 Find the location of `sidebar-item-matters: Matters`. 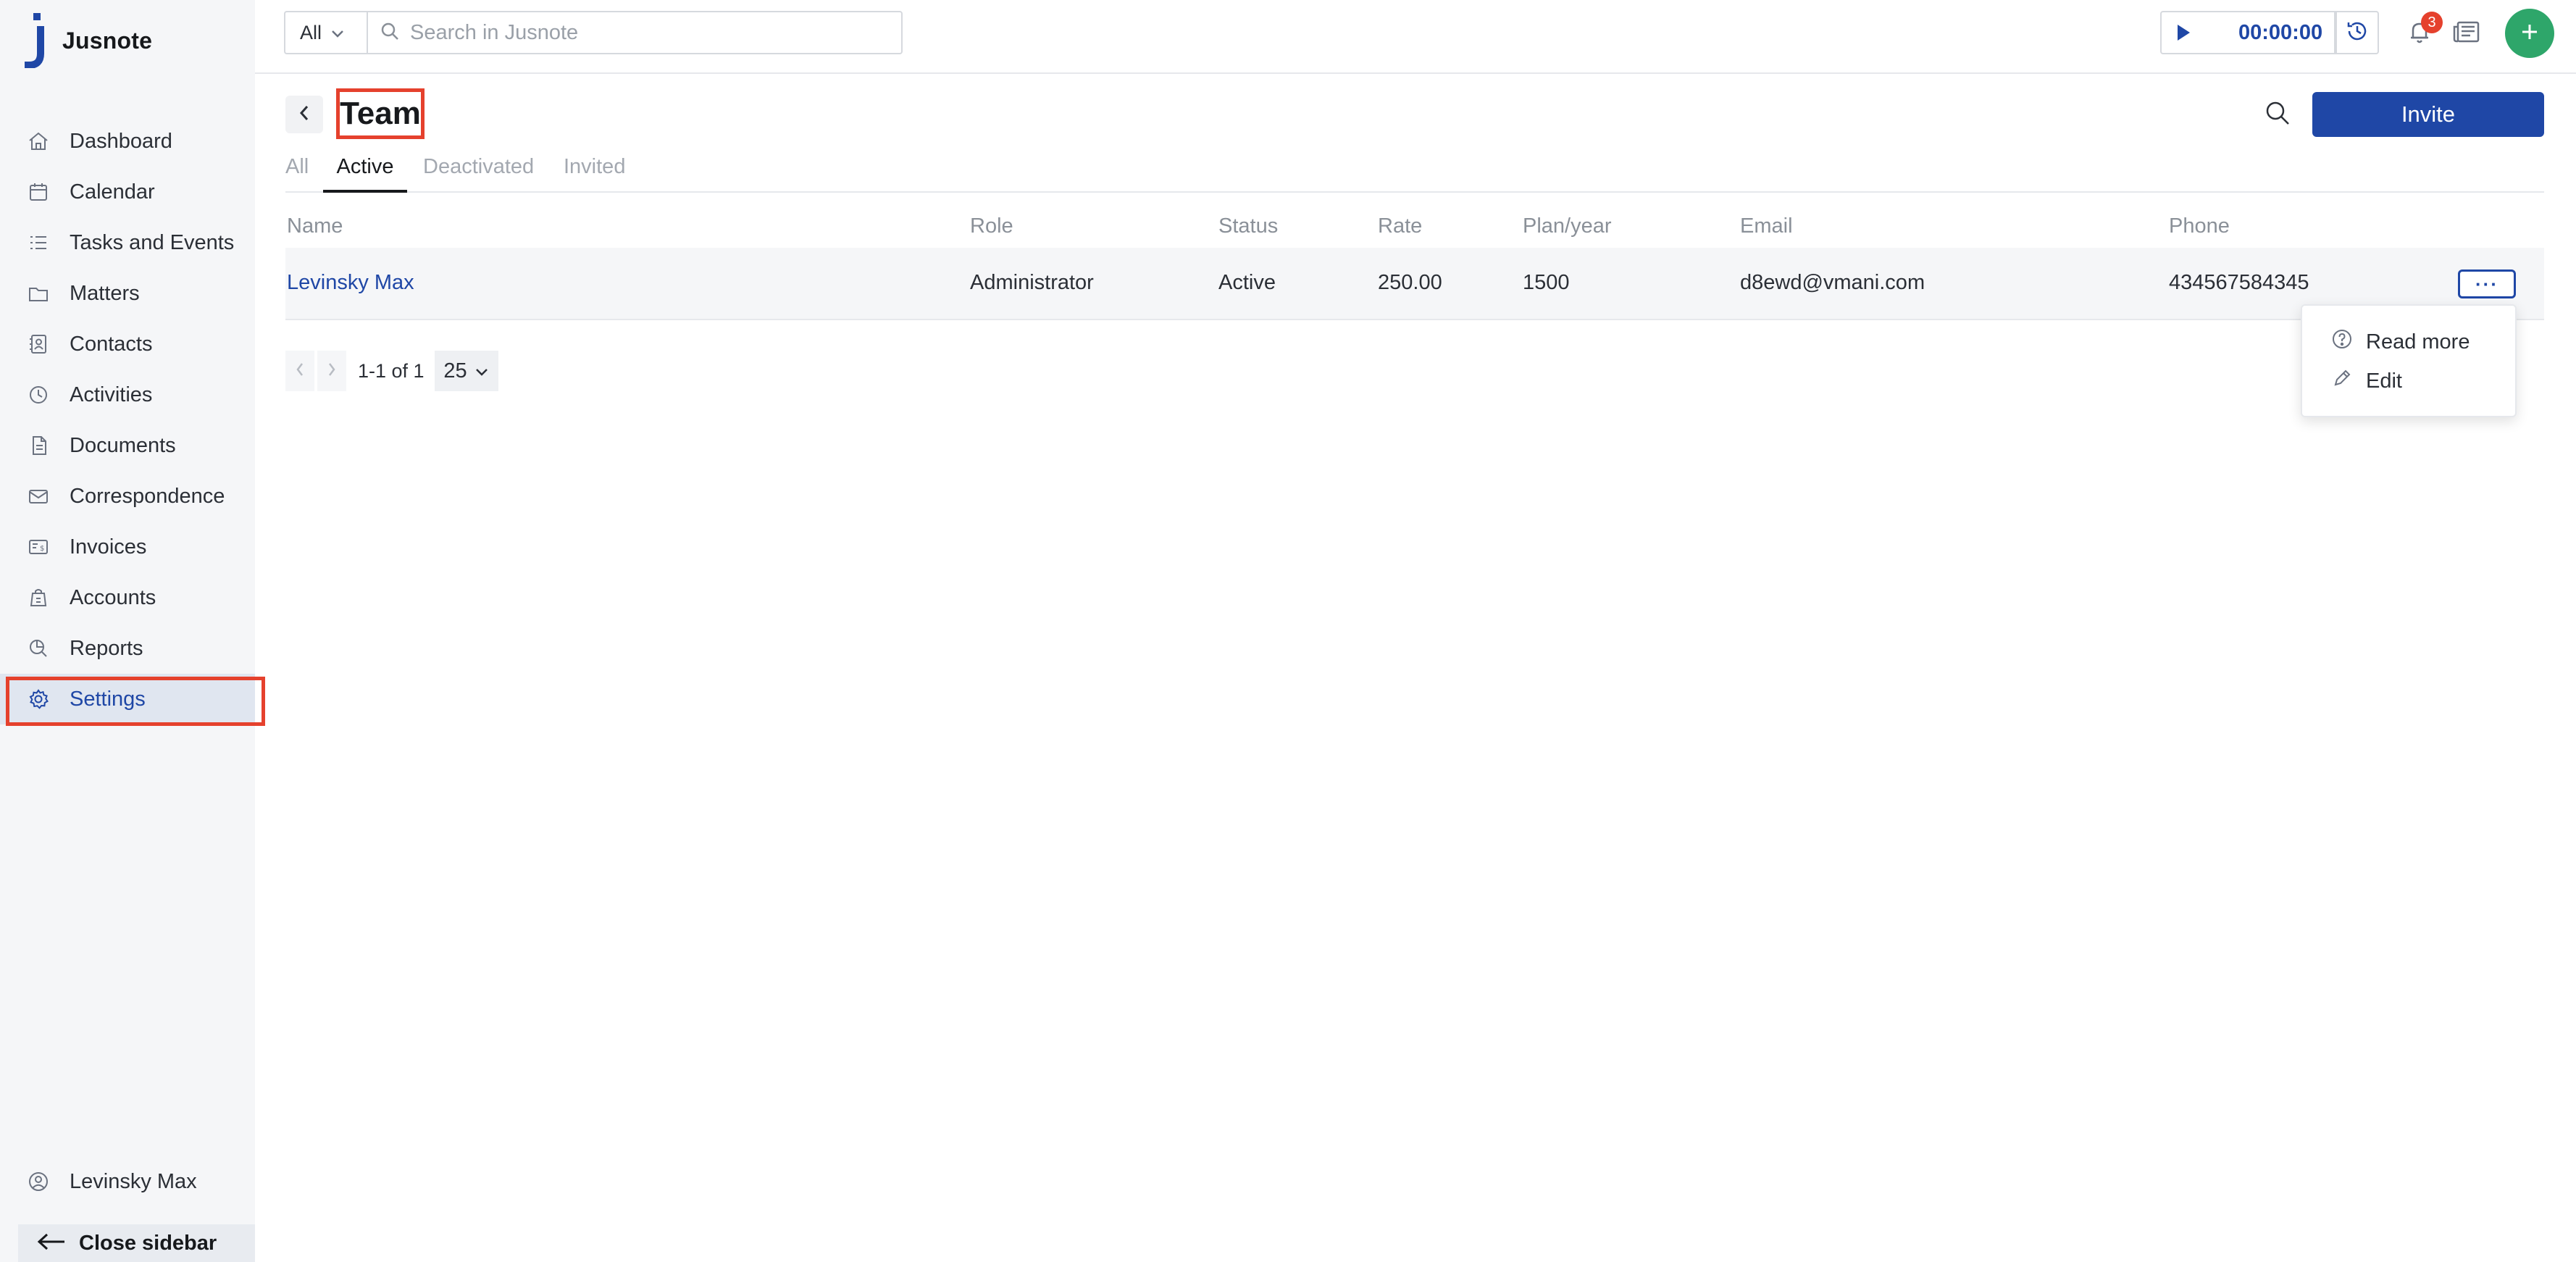

sidebar-item-matters: Matters is located at coordinates (127, 293).